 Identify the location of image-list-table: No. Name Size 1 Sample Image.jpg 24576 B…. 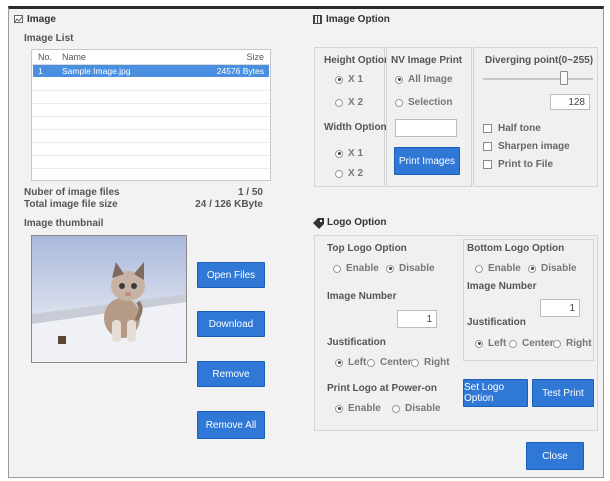
(151, 115).